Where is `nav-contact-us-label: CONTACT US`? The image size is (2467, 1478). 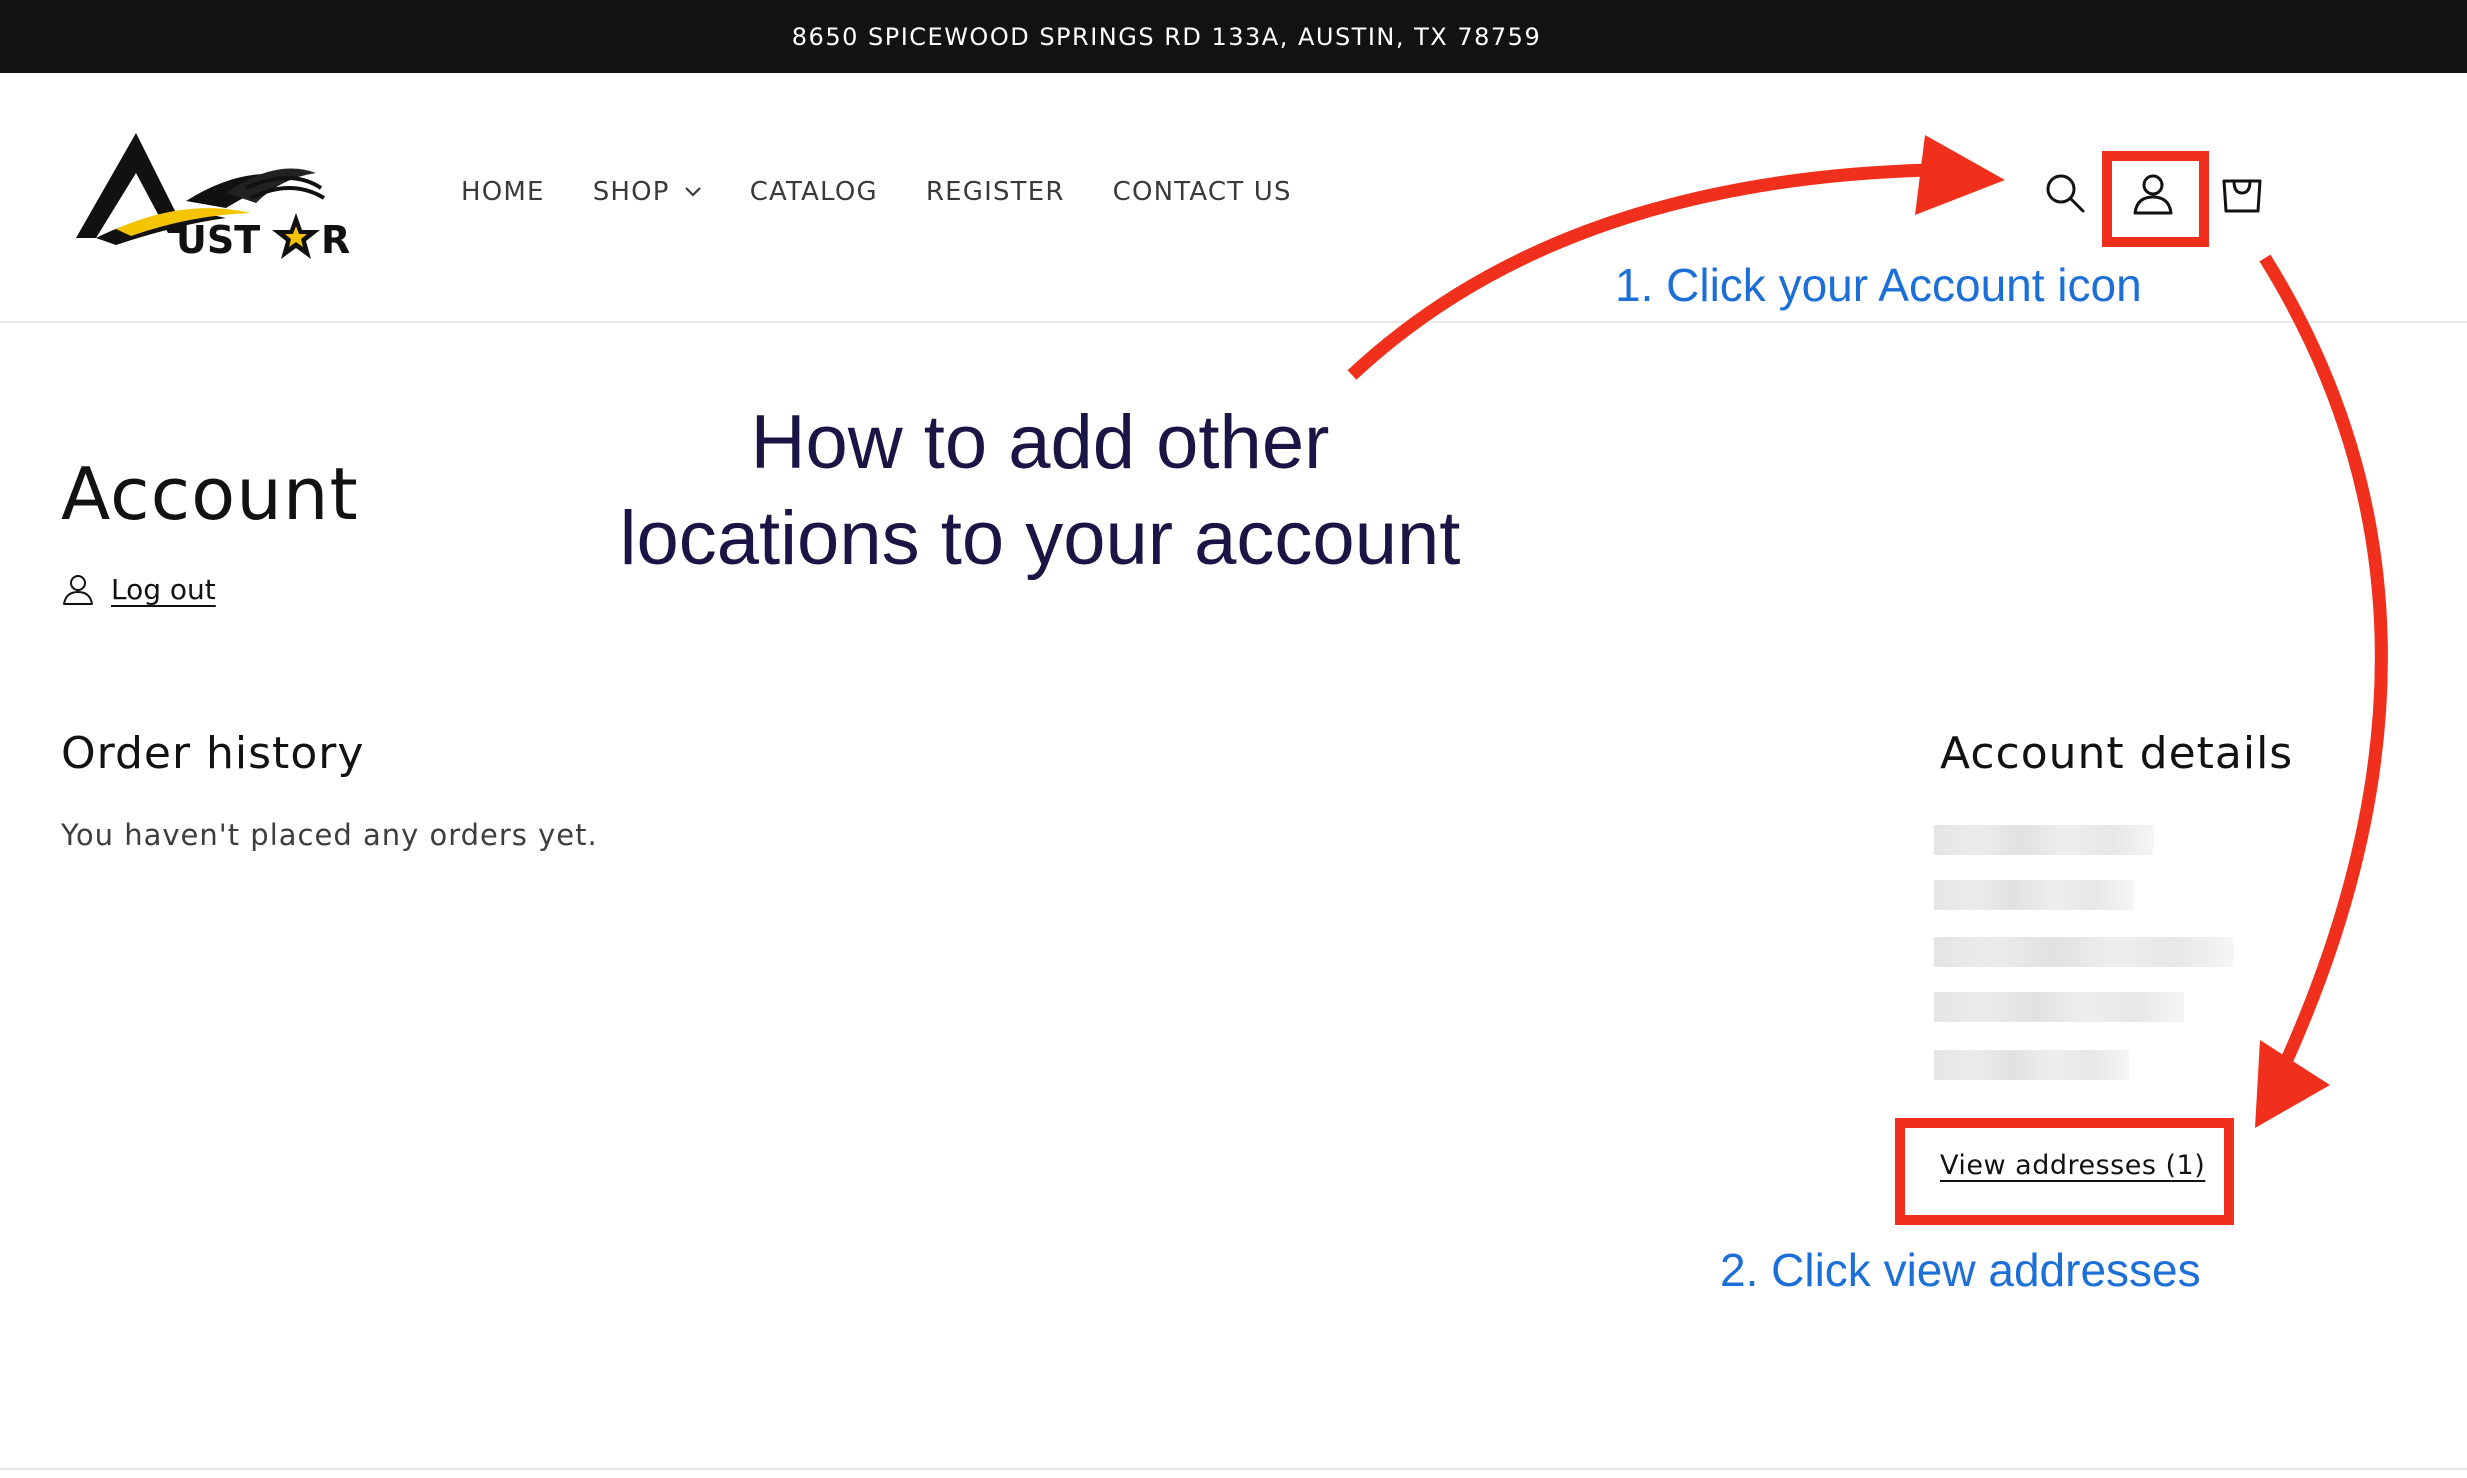 nav-contact-us-label: CONTACT US is located at coordinates (1202, 192).